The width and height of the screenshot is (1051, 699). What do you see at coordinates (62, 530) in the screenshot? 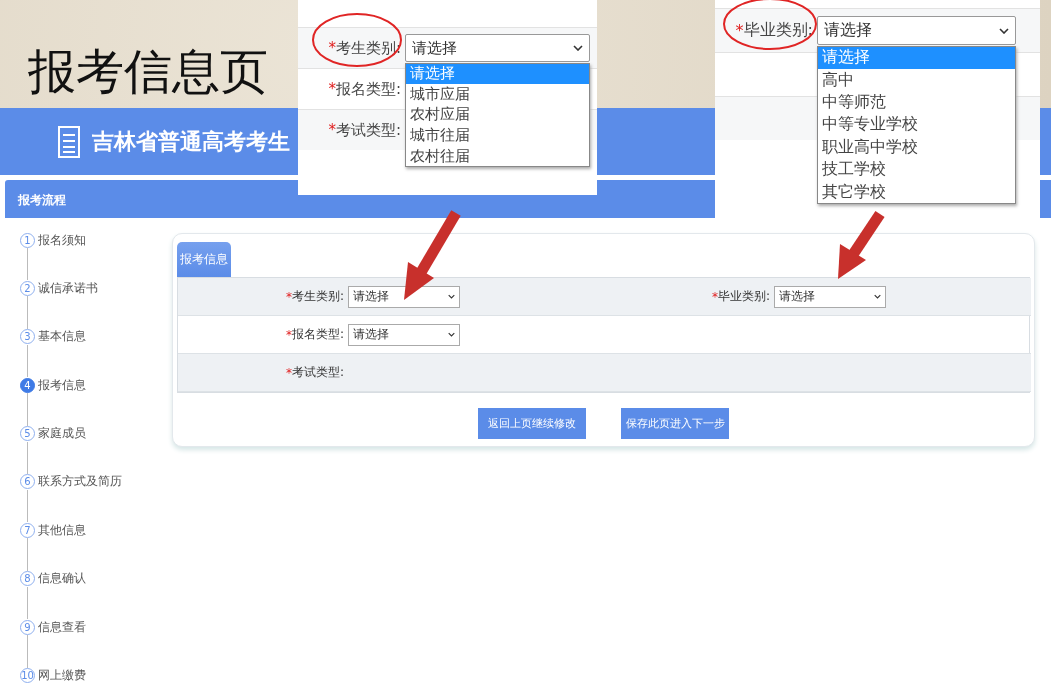
I see `step-label: 其他信息` at bounding box center [62, 530].